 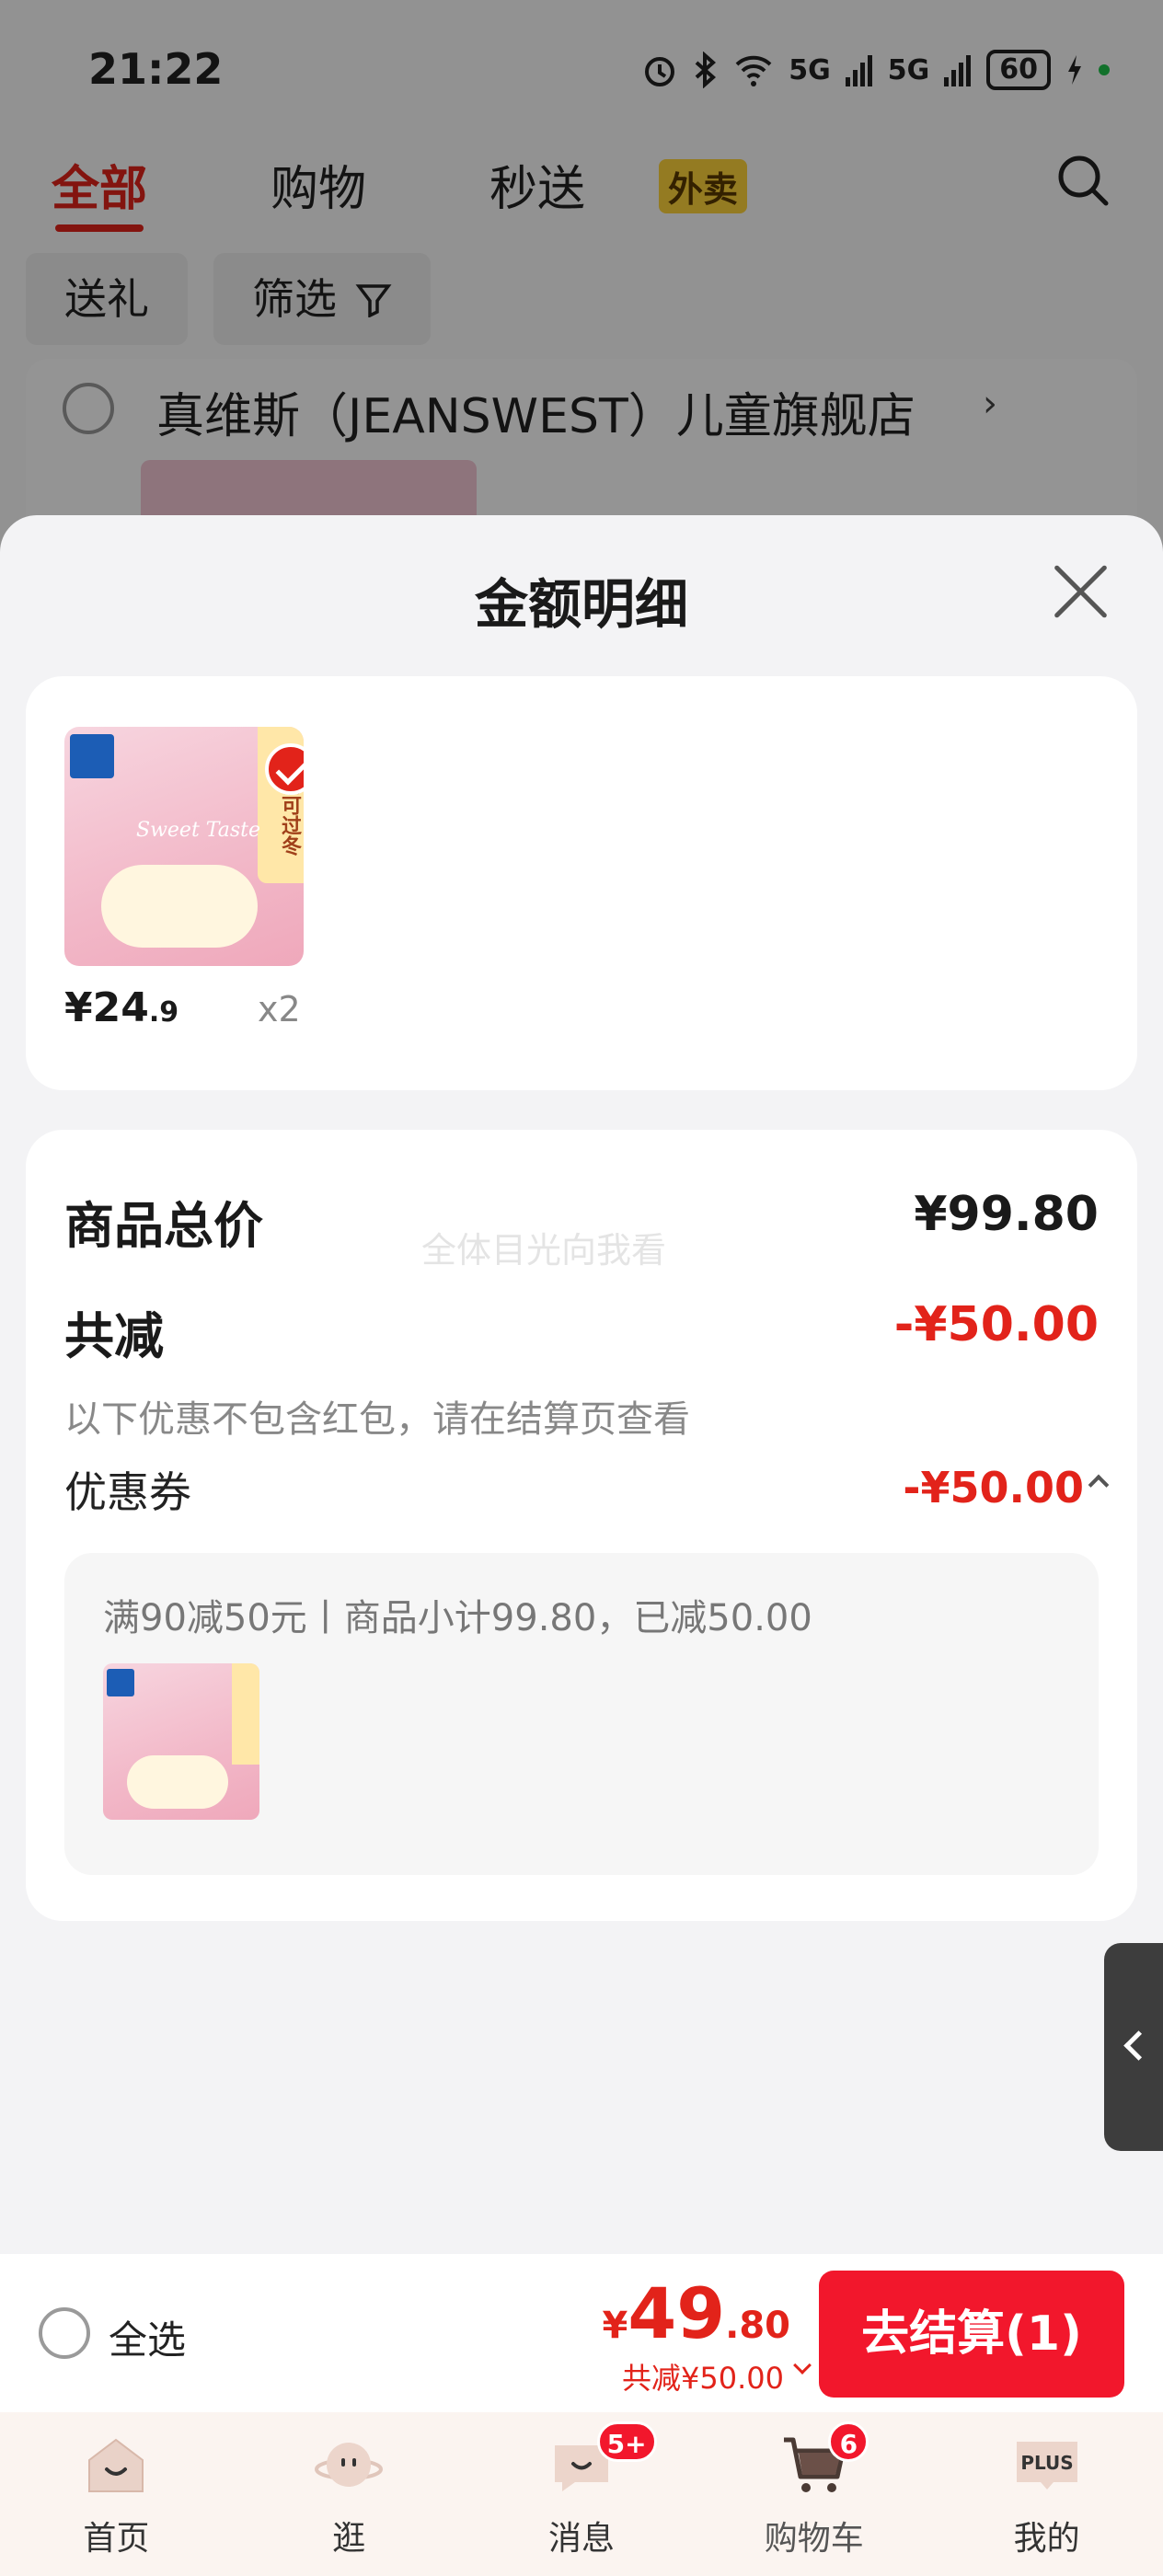 What do you see at coordinates (164, 1012) in the screenshot?
I see `product-price-dec: .9` at bounding box center [164, 1012].